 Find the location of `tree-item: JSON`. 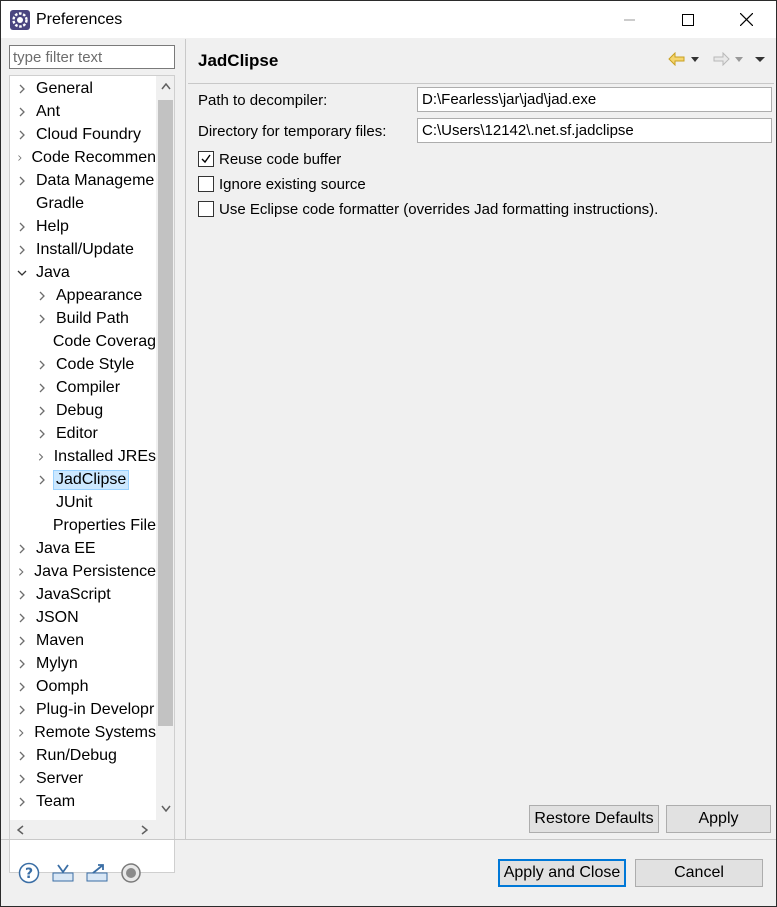

tree-item: JSON is located at coordinates (83, 617).